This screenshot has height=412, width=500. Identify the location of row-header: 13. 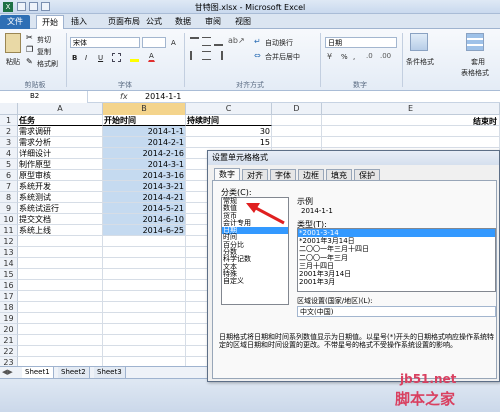
(9, 252).